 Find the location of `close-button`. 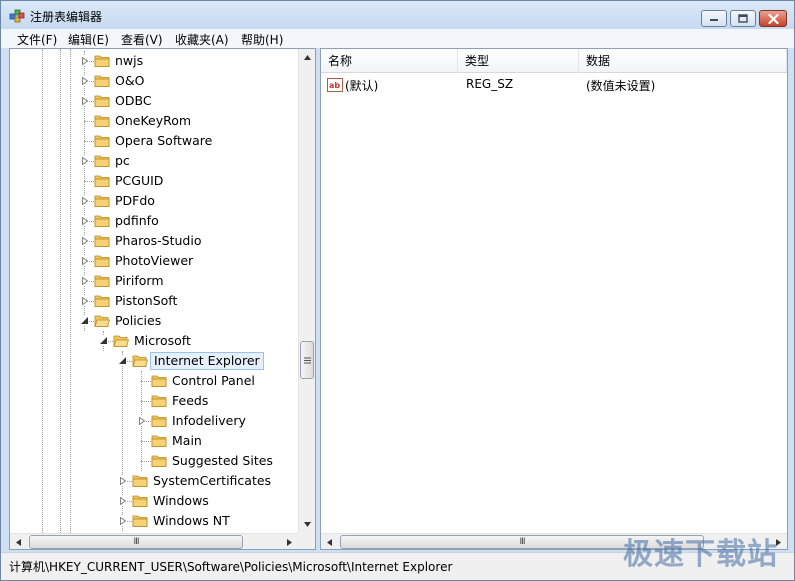

close-button is located at coordinates (773, 18).